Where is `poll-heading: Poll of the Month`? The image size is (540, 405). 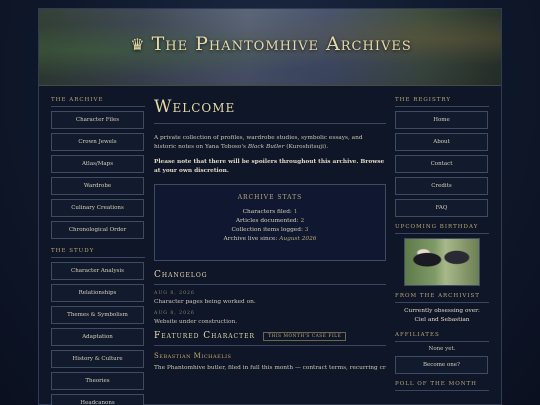 poll-heading: Poll of the Month is located at coordinates (442, 386).